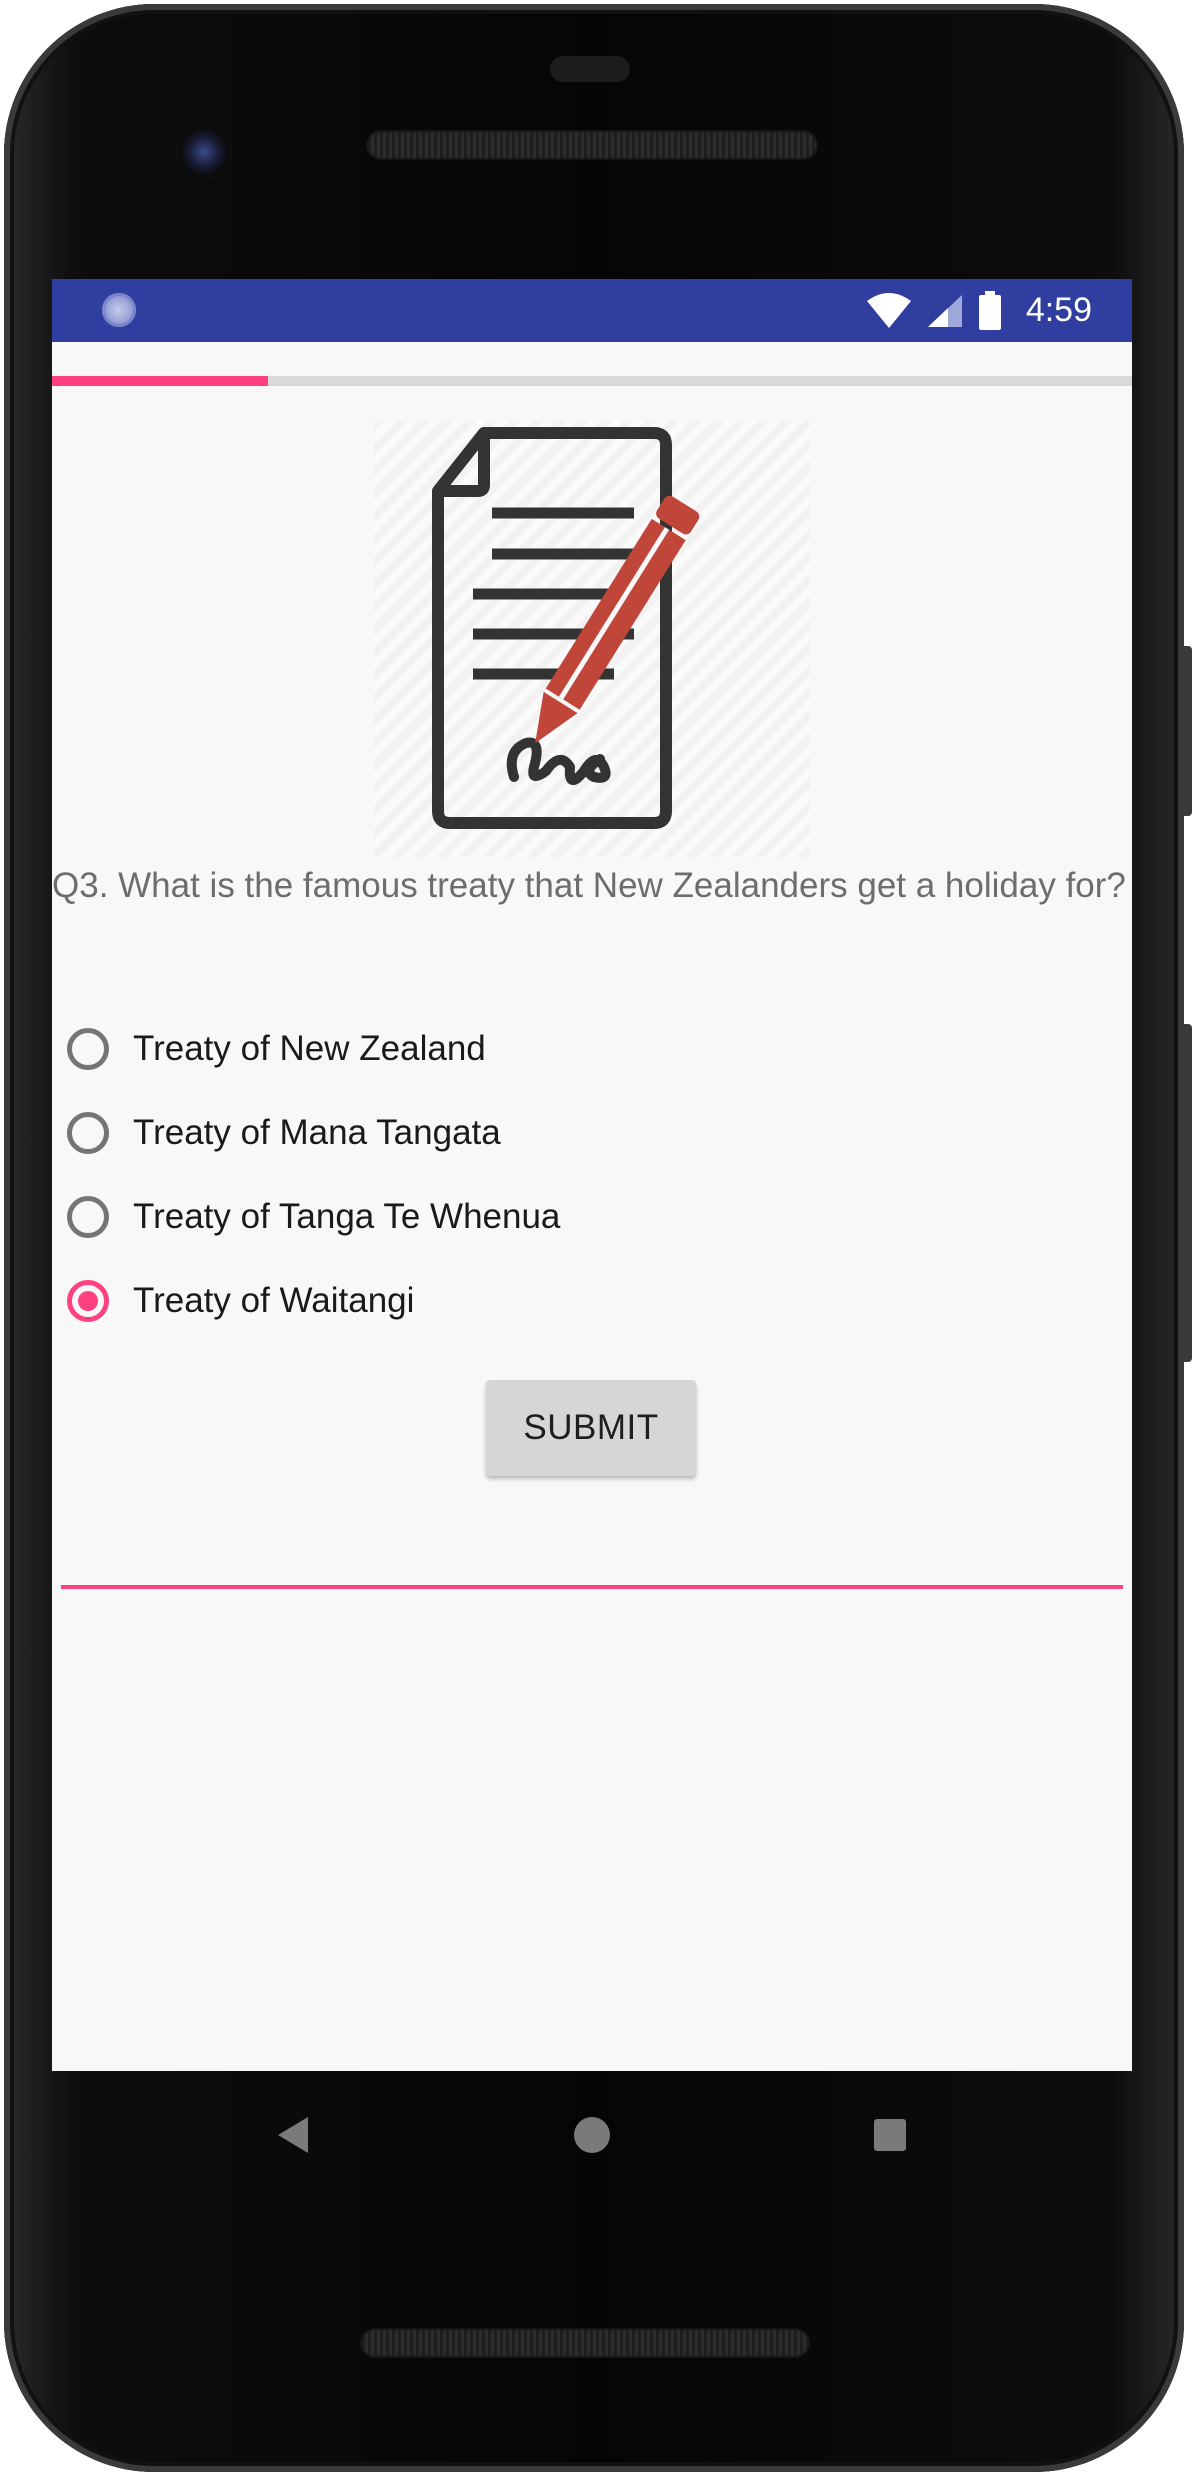 The image size is (1194, 2480). I want to click on volume-button, so click(1186, 1193).